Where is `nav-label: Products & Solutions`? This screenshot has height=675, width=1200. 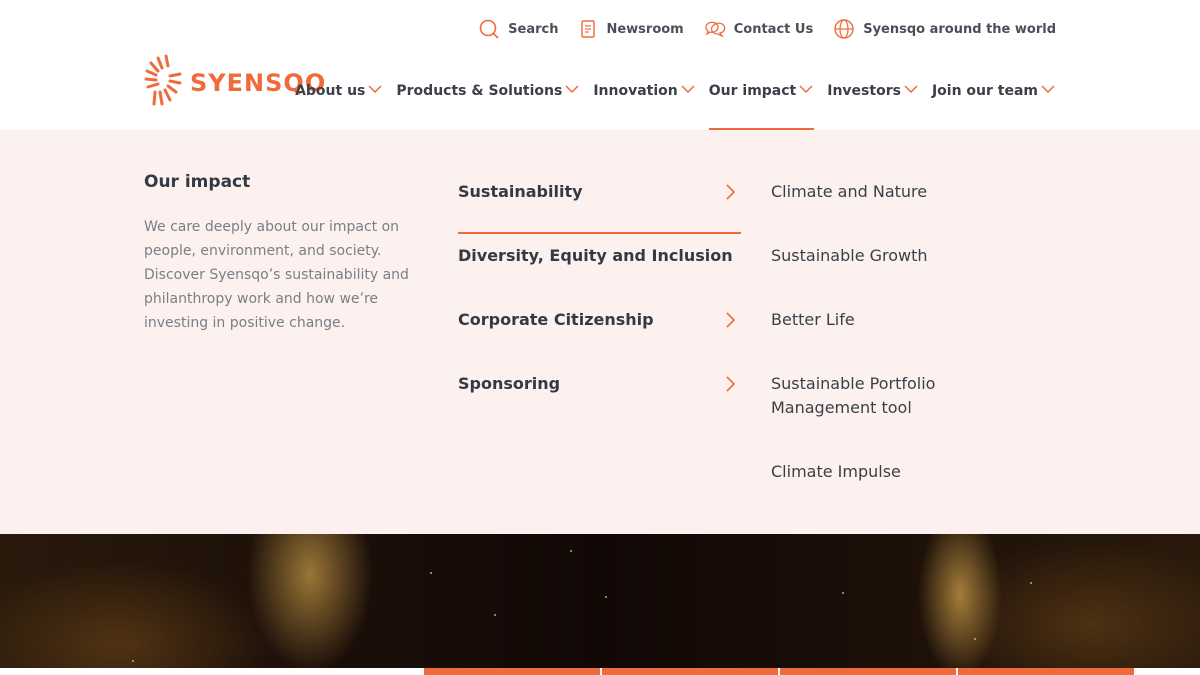
nav-label: Products & Solutions is located at coordinates (479, 91).